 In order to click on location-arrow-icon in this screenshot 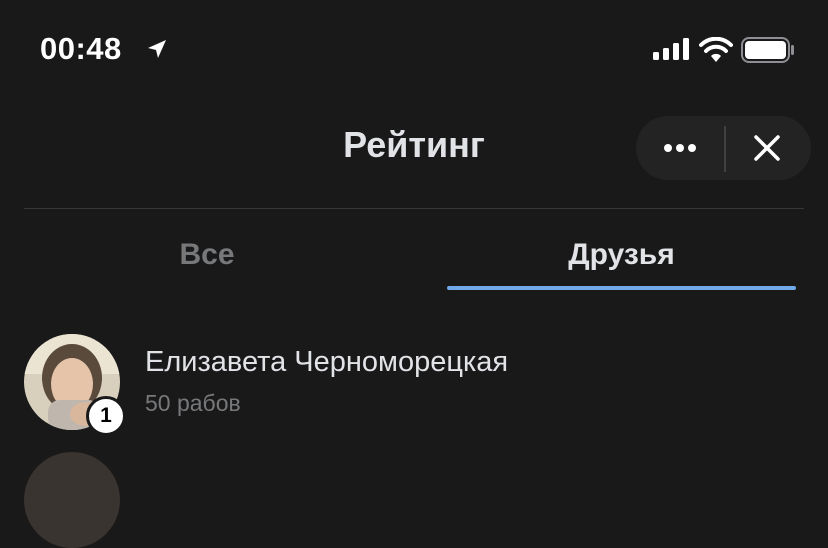, I will do `click(157, 49)`.